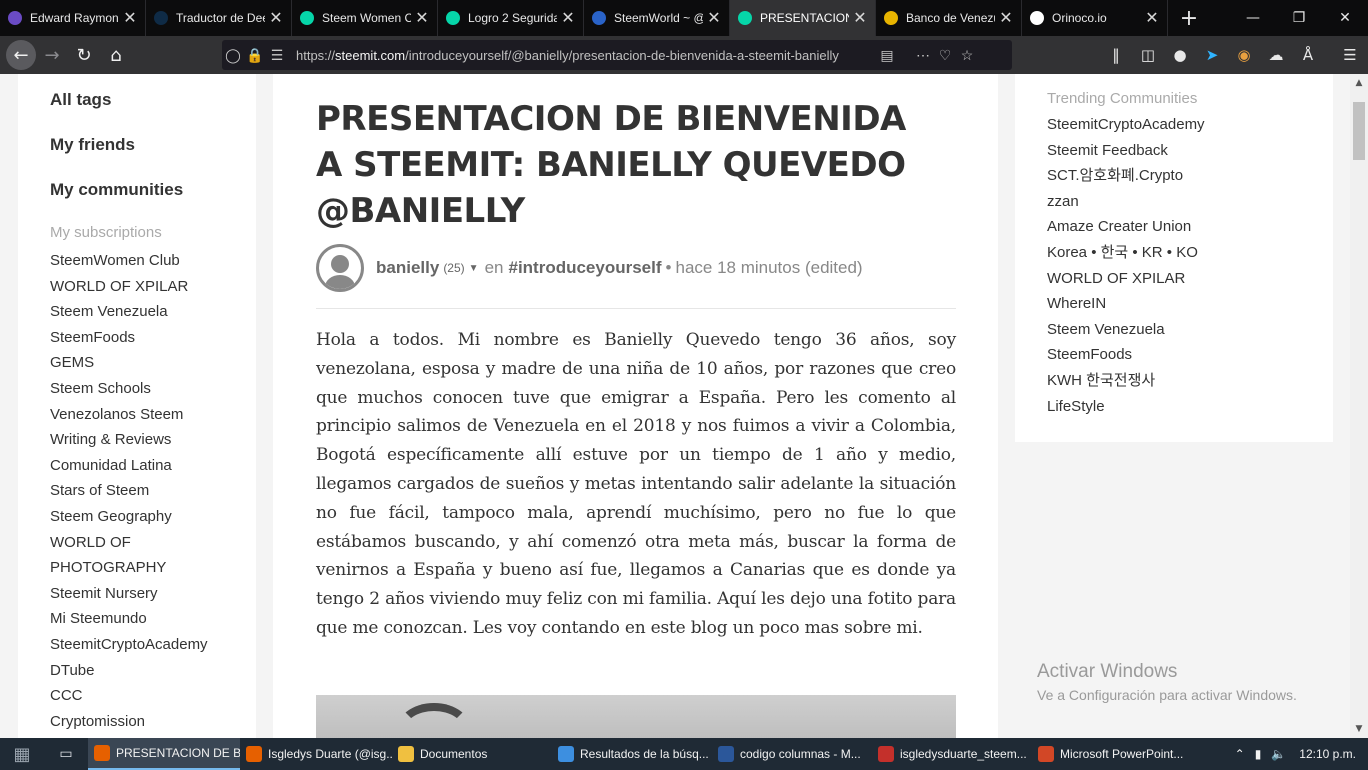 The image size is (1368, 770). What do you see at coordinates (1359, 406) in the screenshot?
I see `page-scrollbar: ▲ ▼` at bounding box center [1359, 406].